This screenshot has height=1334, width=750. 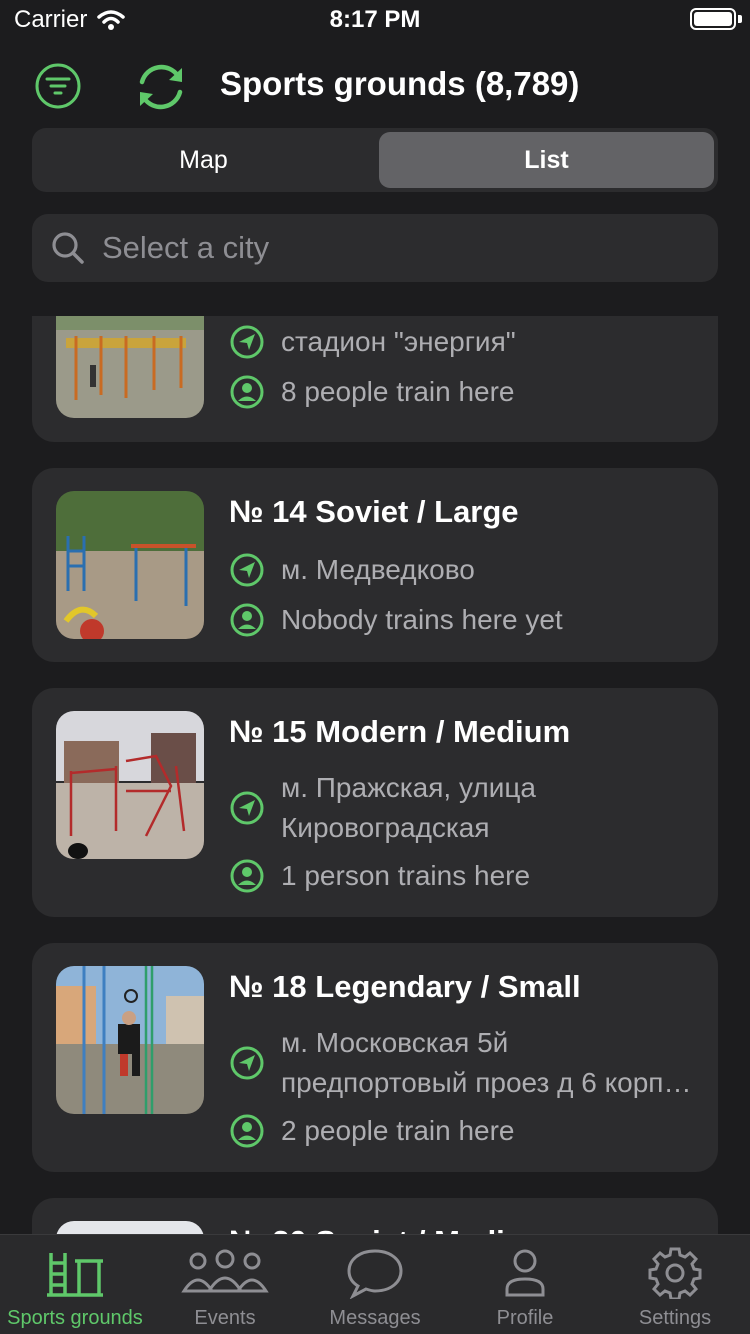 What do you see at coordinates (525, 1318) in the screenshot?
I see `tab-label: Profile` at bounding box center [525, 1318].